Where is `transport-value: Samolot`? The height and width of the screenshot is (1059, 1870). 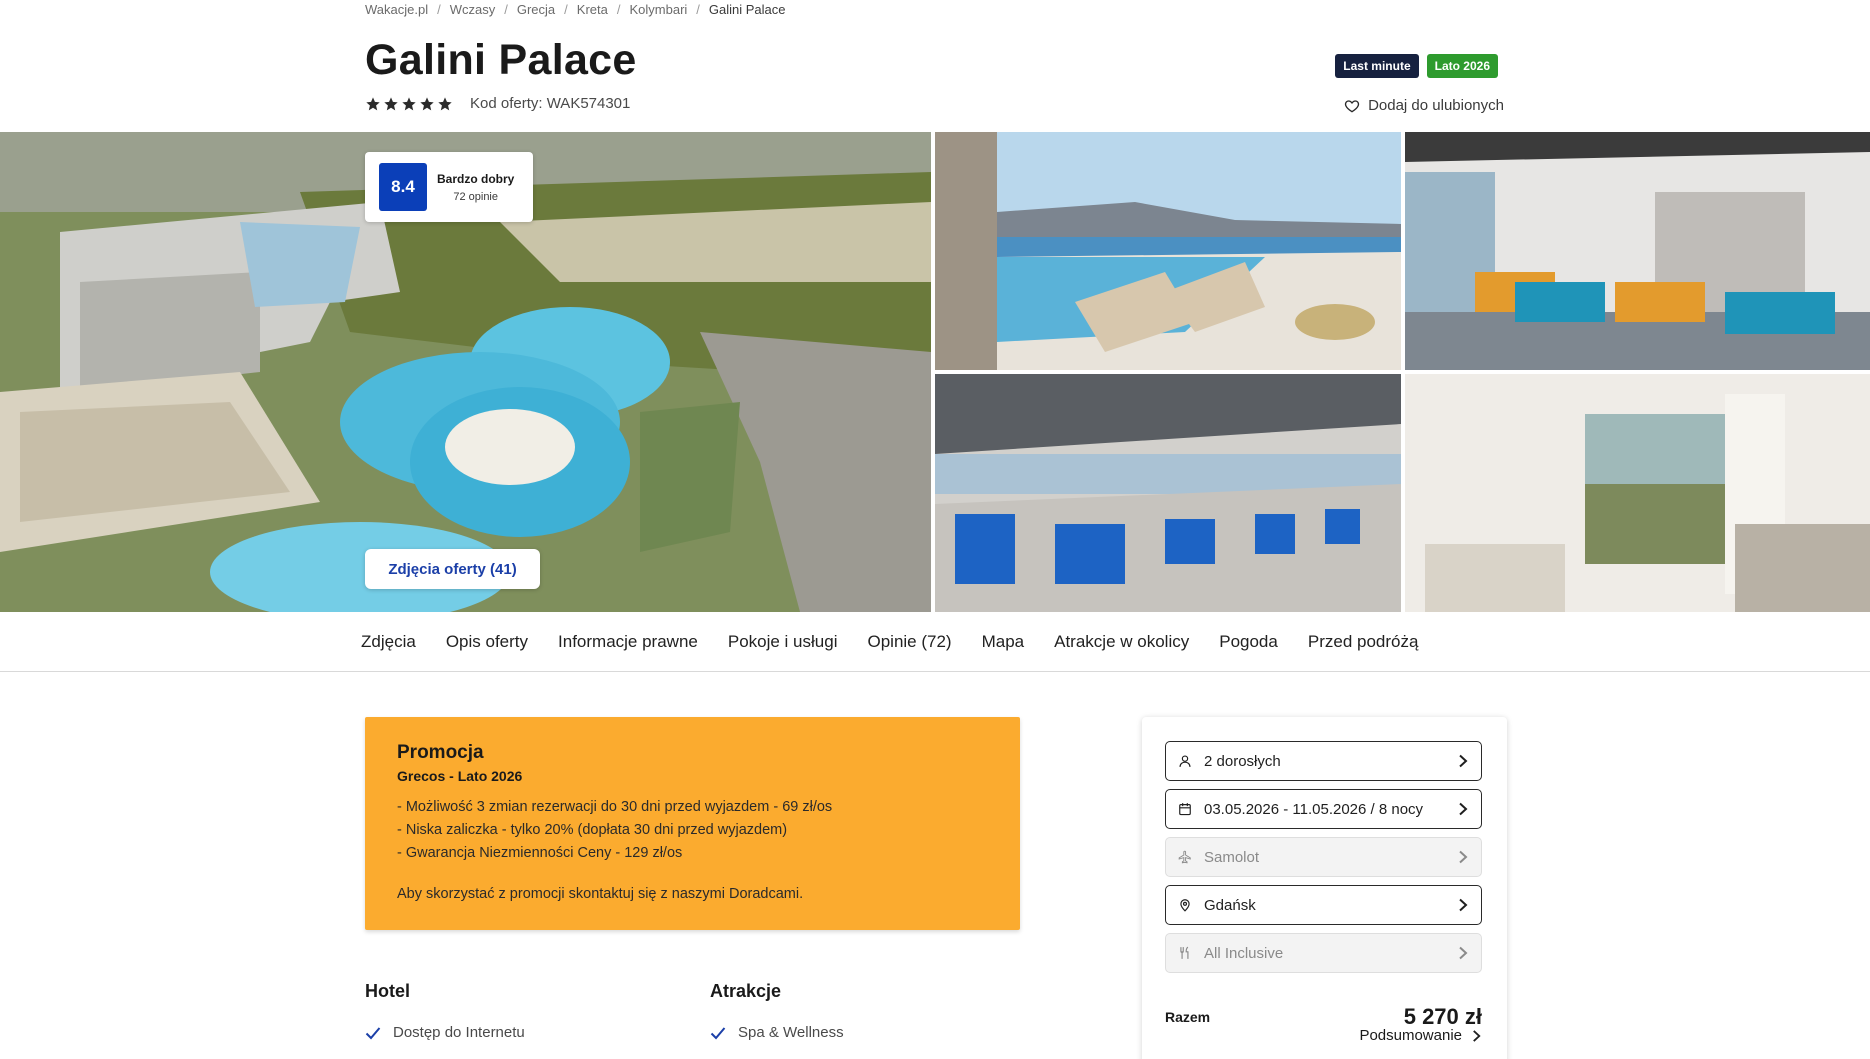 transport-value: Samolot is located at coordinates (1232, 857).